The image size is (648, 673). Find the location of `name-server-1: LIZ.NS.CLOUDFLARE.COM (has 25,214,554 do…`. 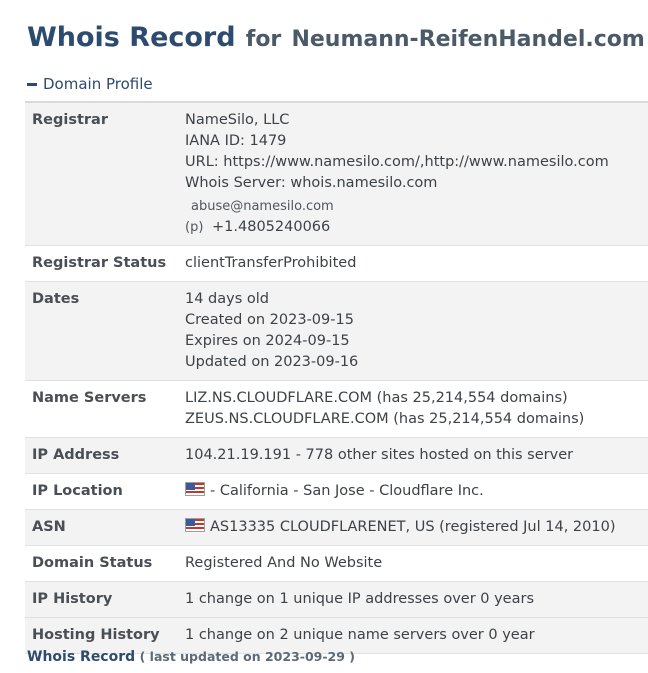

name-server-1: LIZ.NS.CLOUDFLARE.COM (has 25,214,554 do… is located at coordinates (416, 398).